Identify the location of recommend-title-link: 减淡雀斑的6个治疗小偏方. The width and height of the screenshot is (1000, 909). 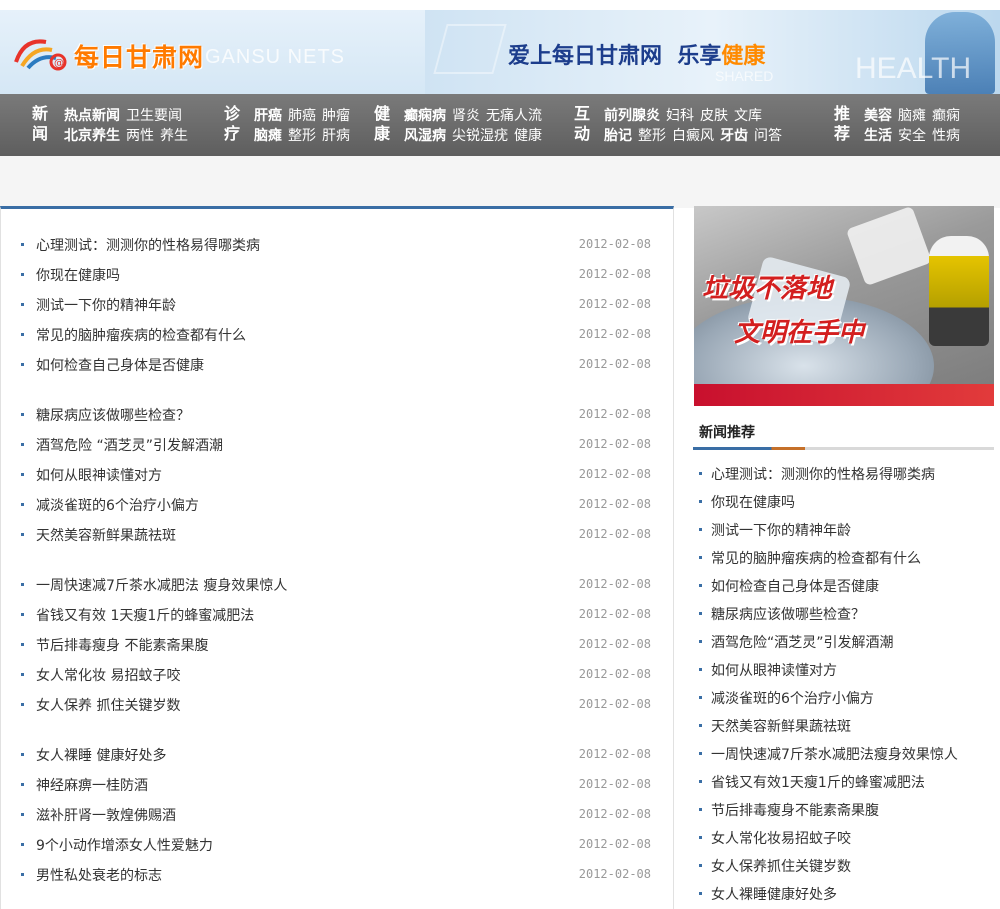
(792, 698).